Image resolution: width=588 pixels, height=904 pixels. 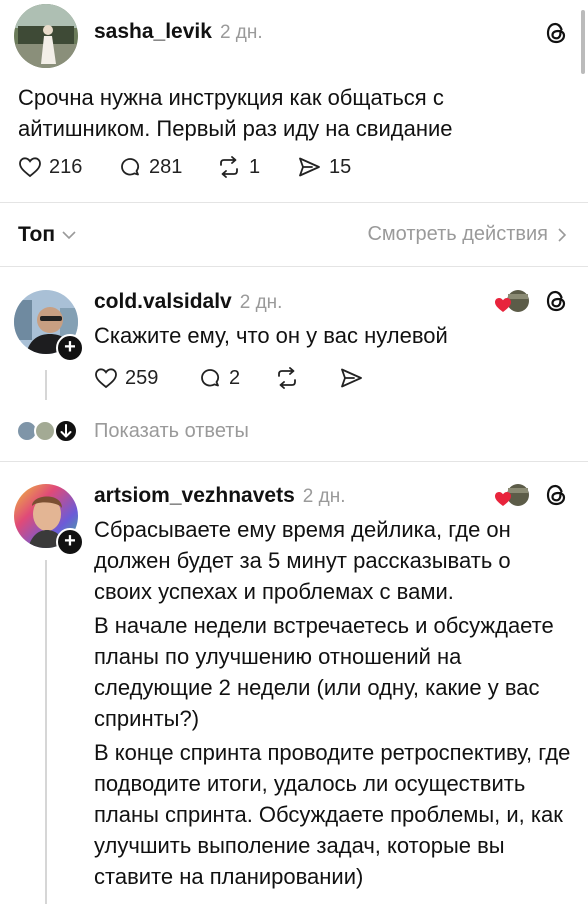 I want to click on like-button: 259, so click(x=146, y=378).